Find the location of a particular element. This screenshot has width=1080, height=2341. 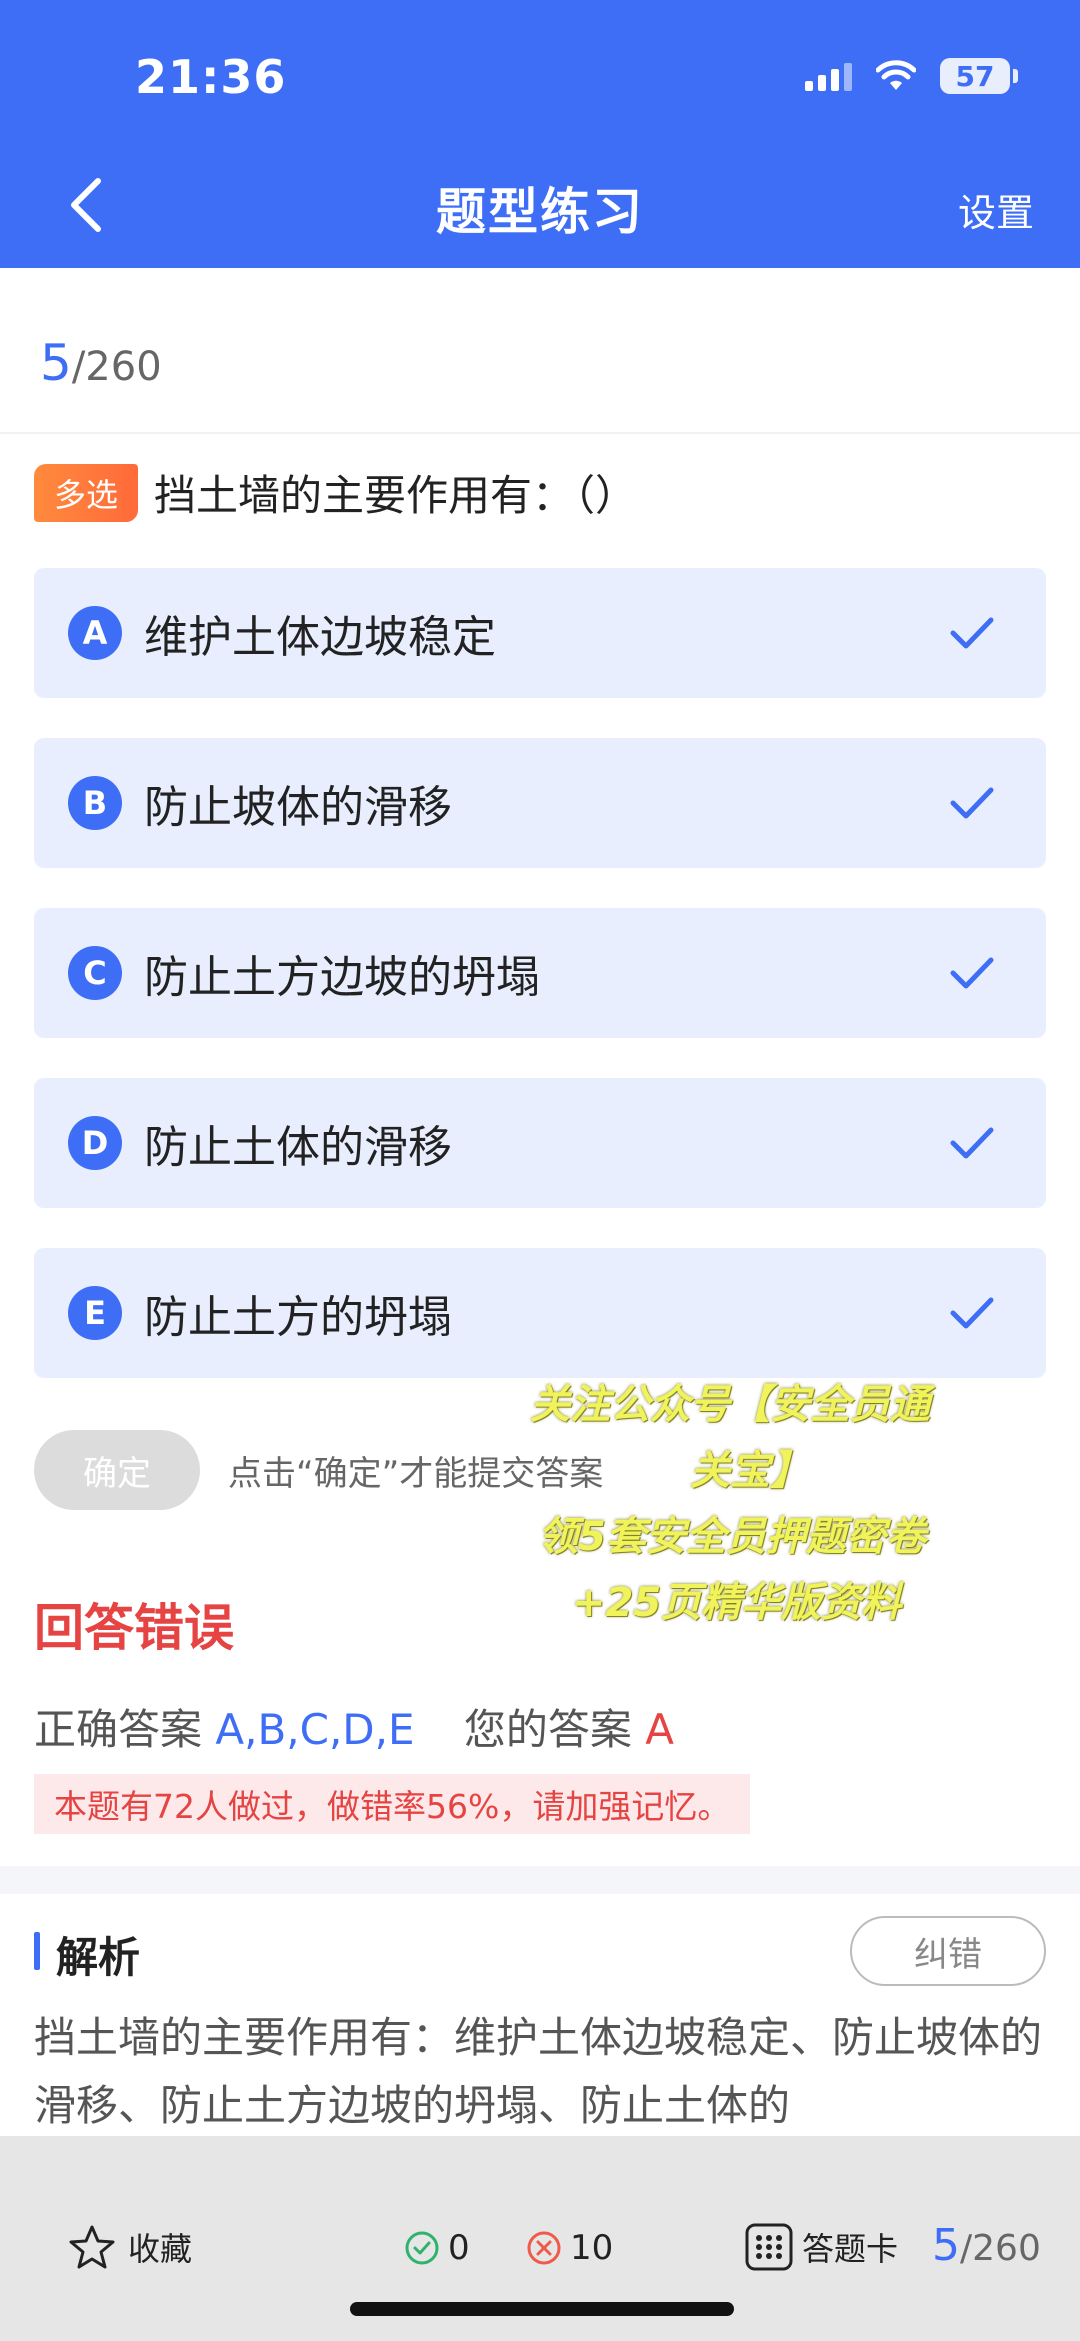

question-text: 挡土墙的主要作用有：（） is located at coordinates (396, 495).